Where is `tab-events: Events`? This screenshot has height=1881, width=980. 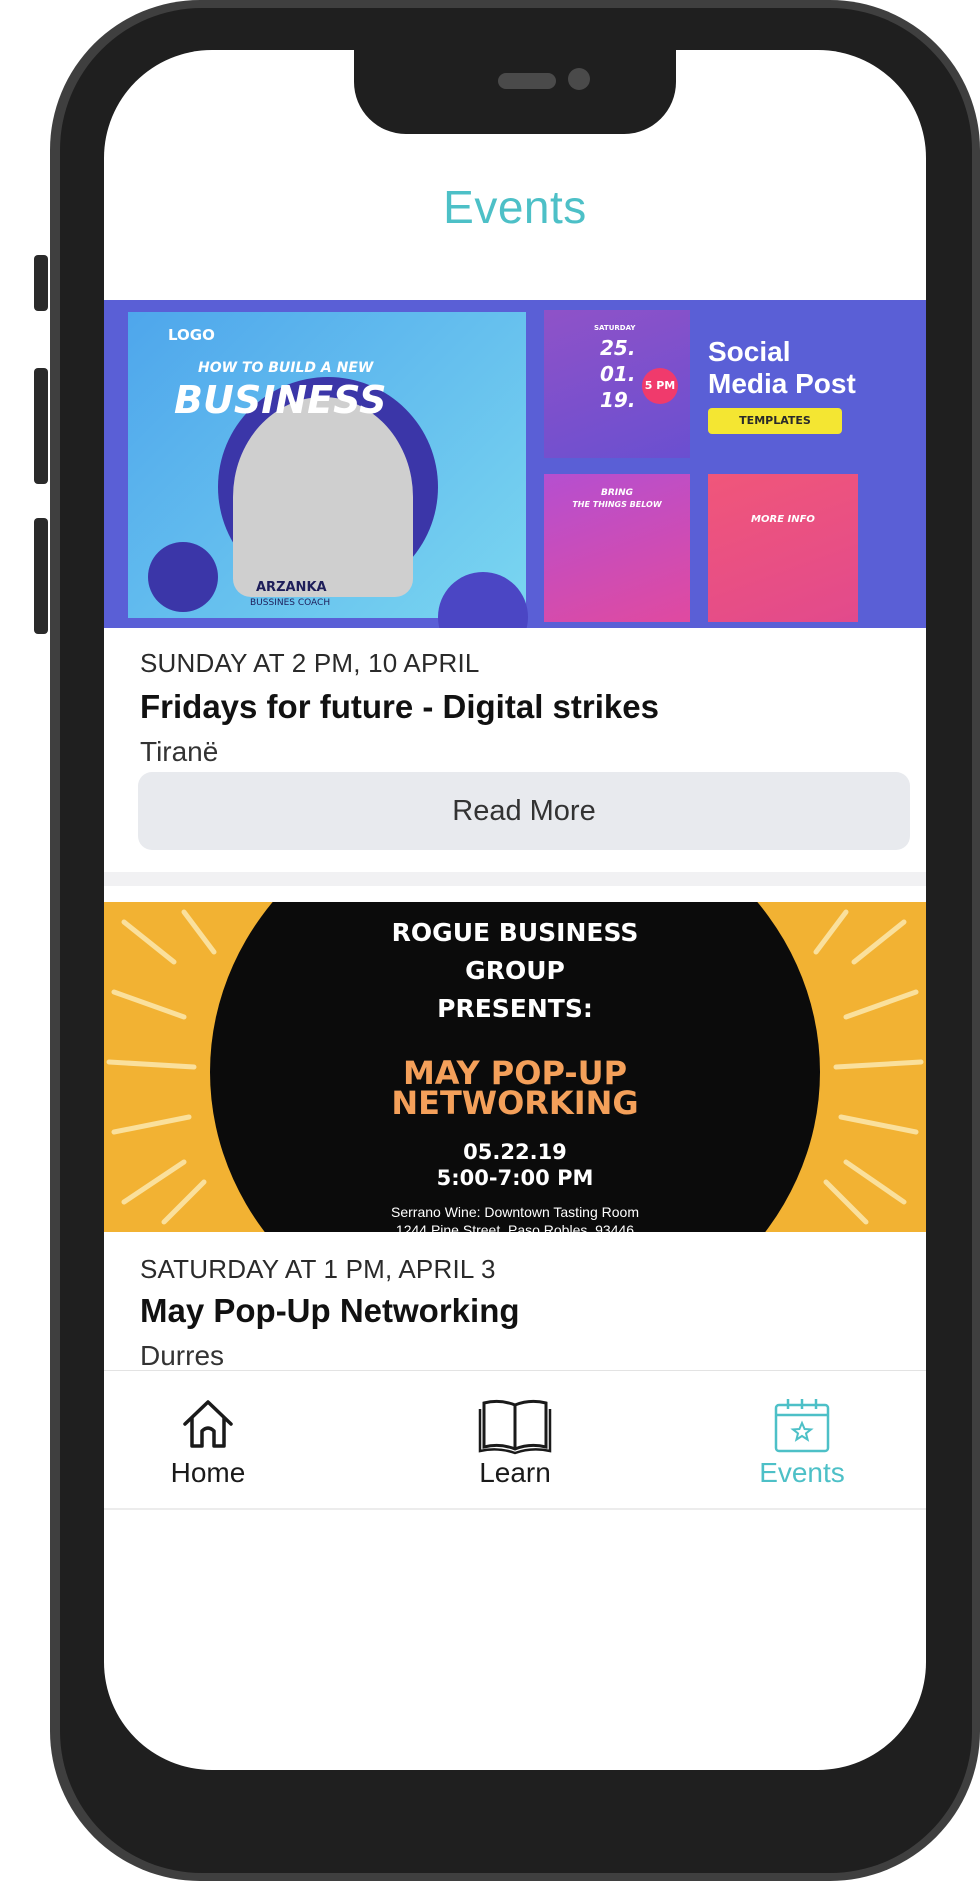 tab-events: Events is located at coordinates (802, 1439).